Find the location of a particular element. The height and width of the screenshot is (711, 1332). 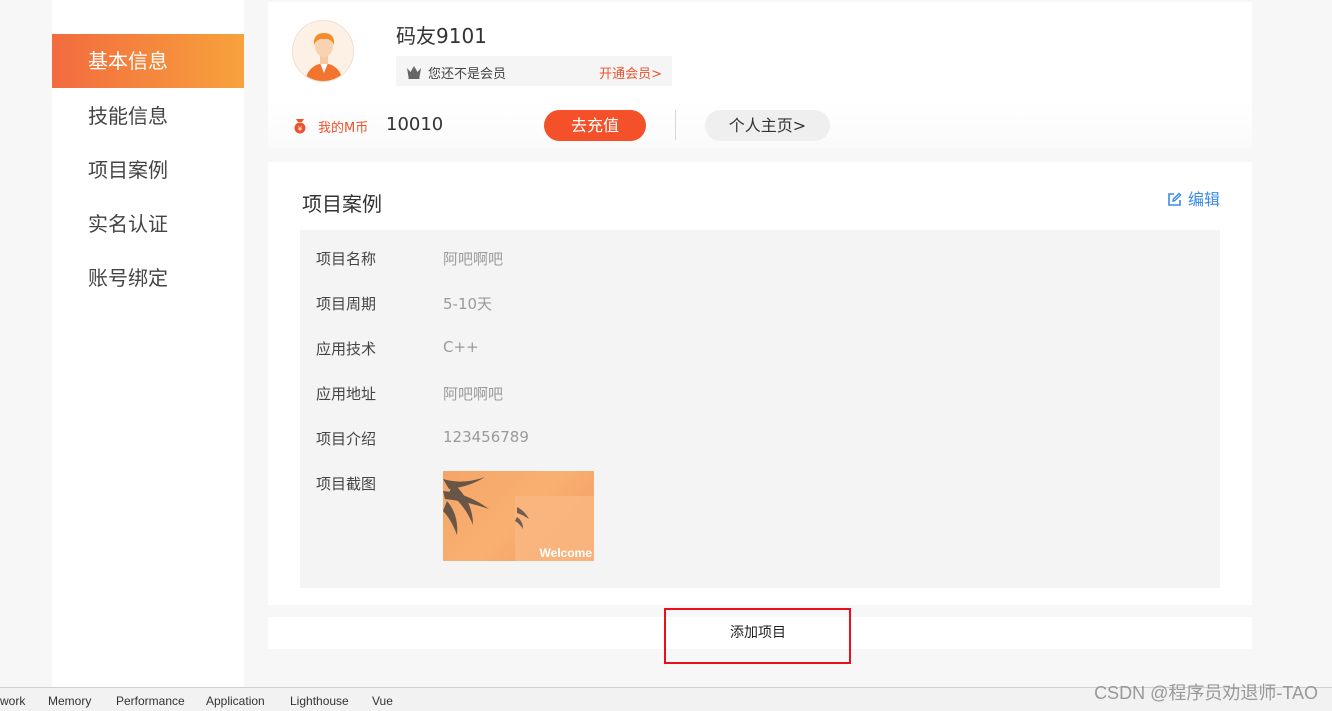

member-status-text: 您还不是会员 is located at coordinates (467, 74).